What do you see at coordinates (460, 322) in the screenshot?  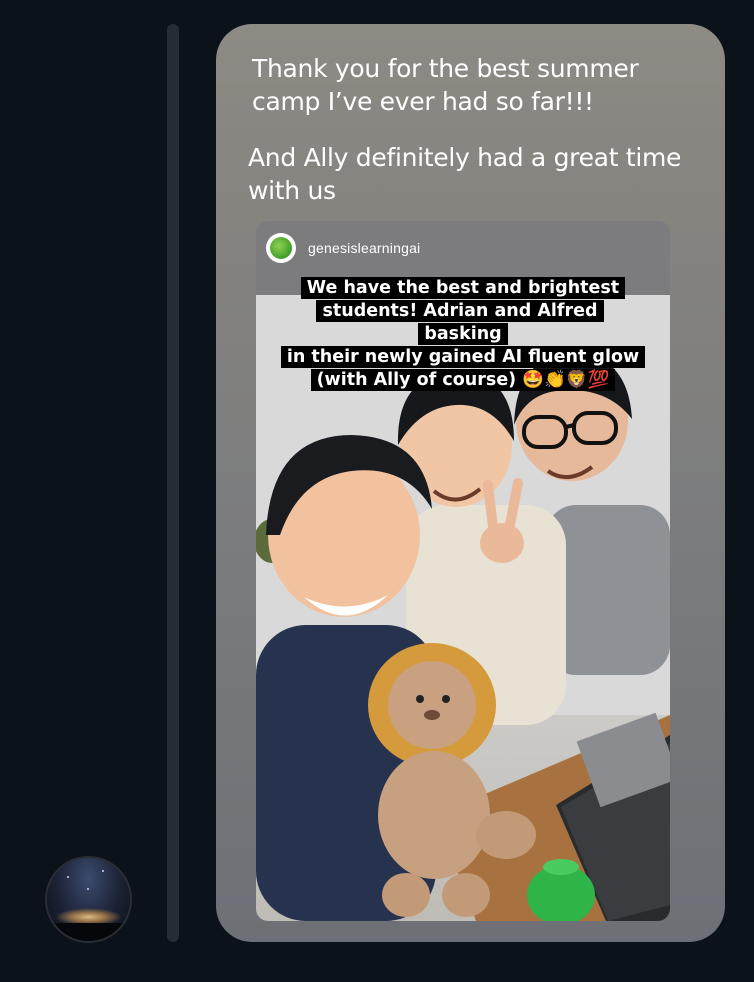 I see `caption-line-2: students! Adrian and Alfred basking` at bounding box center [460, 322].